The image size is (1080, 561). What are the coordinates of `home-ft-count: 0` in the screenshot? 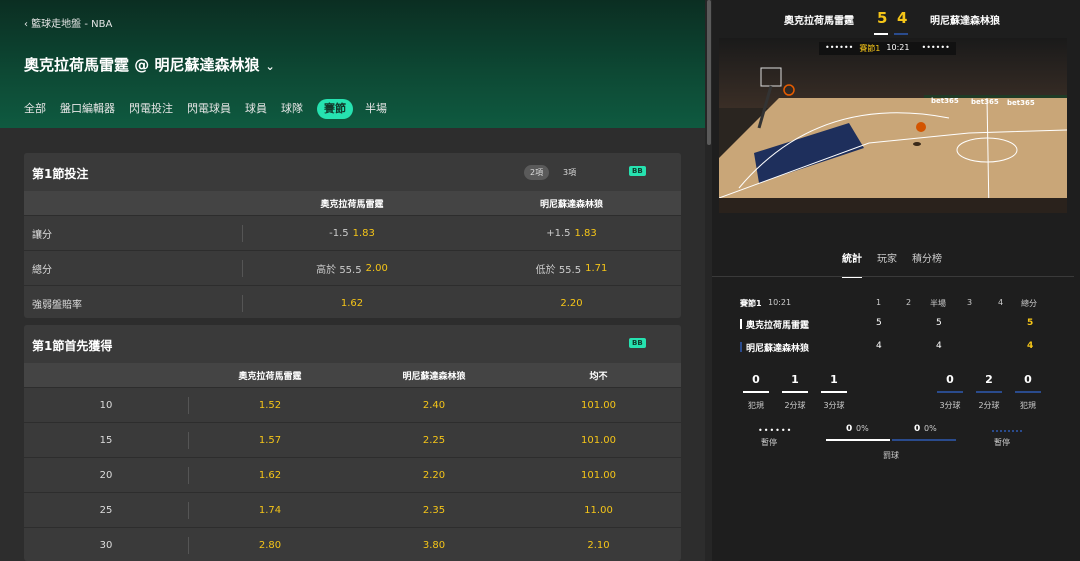 It's located at (849, 429).